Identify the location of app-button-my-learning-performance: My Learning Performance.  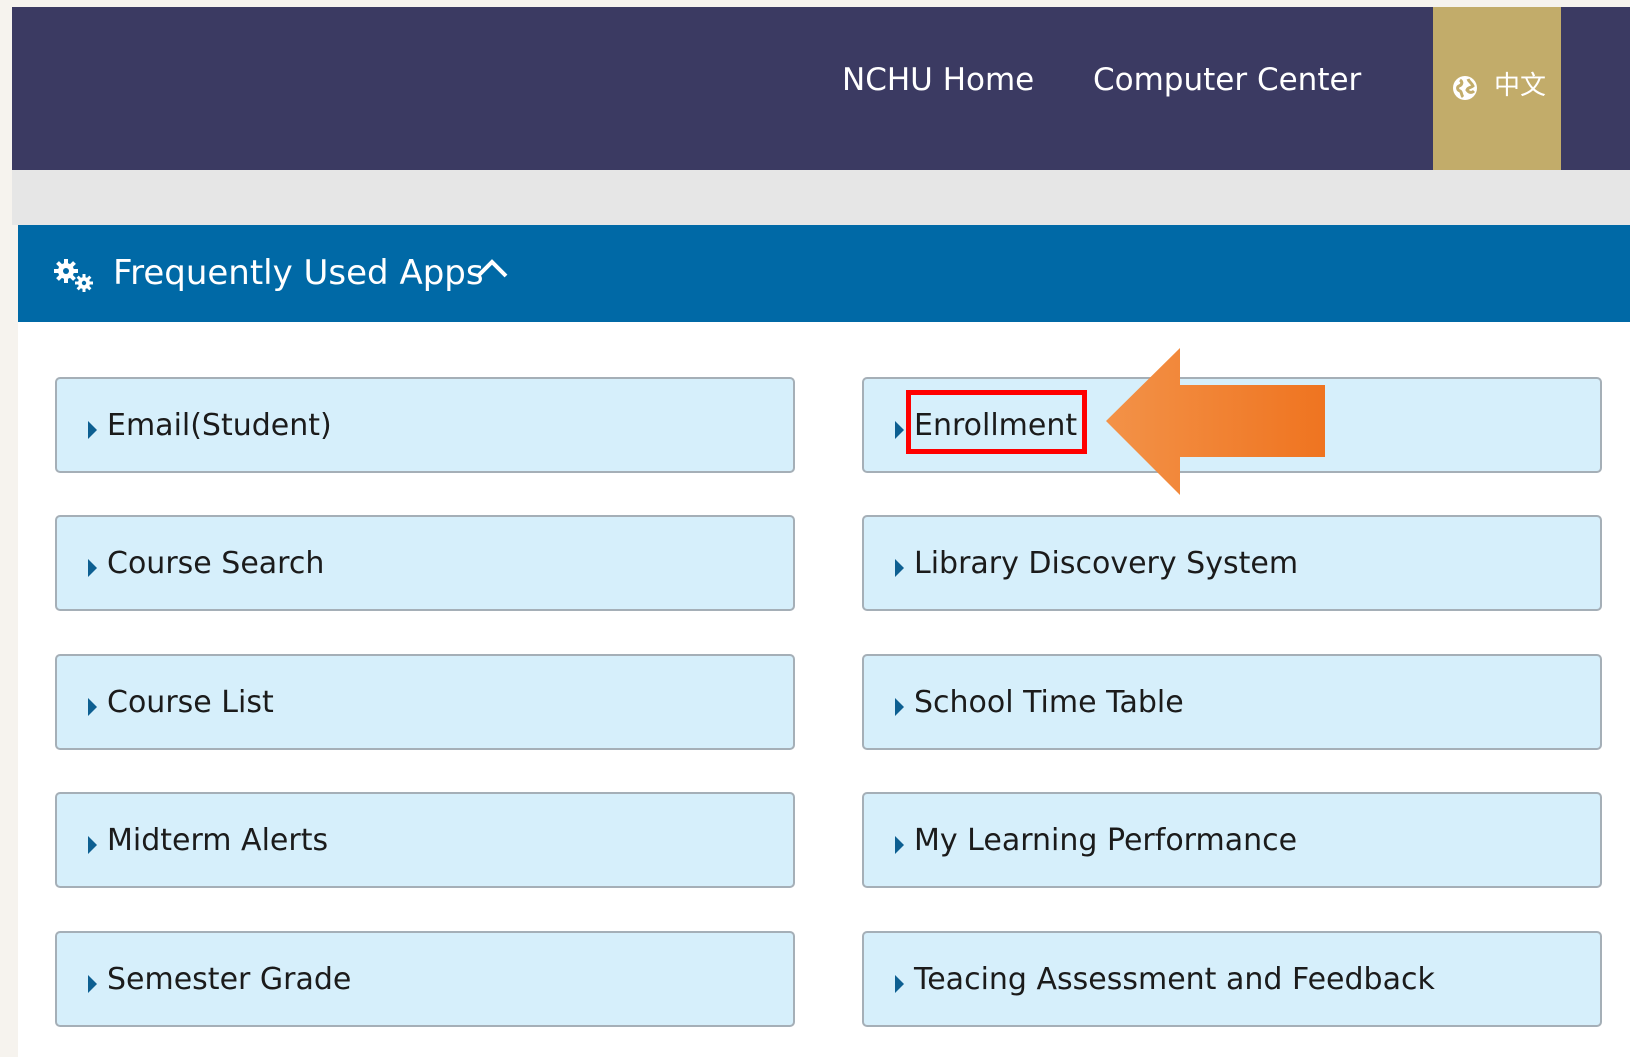
(1232, 840).